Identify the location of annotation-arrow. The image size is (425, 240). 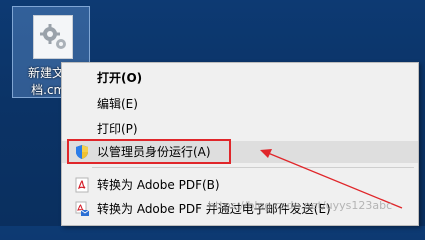
(331, 179).